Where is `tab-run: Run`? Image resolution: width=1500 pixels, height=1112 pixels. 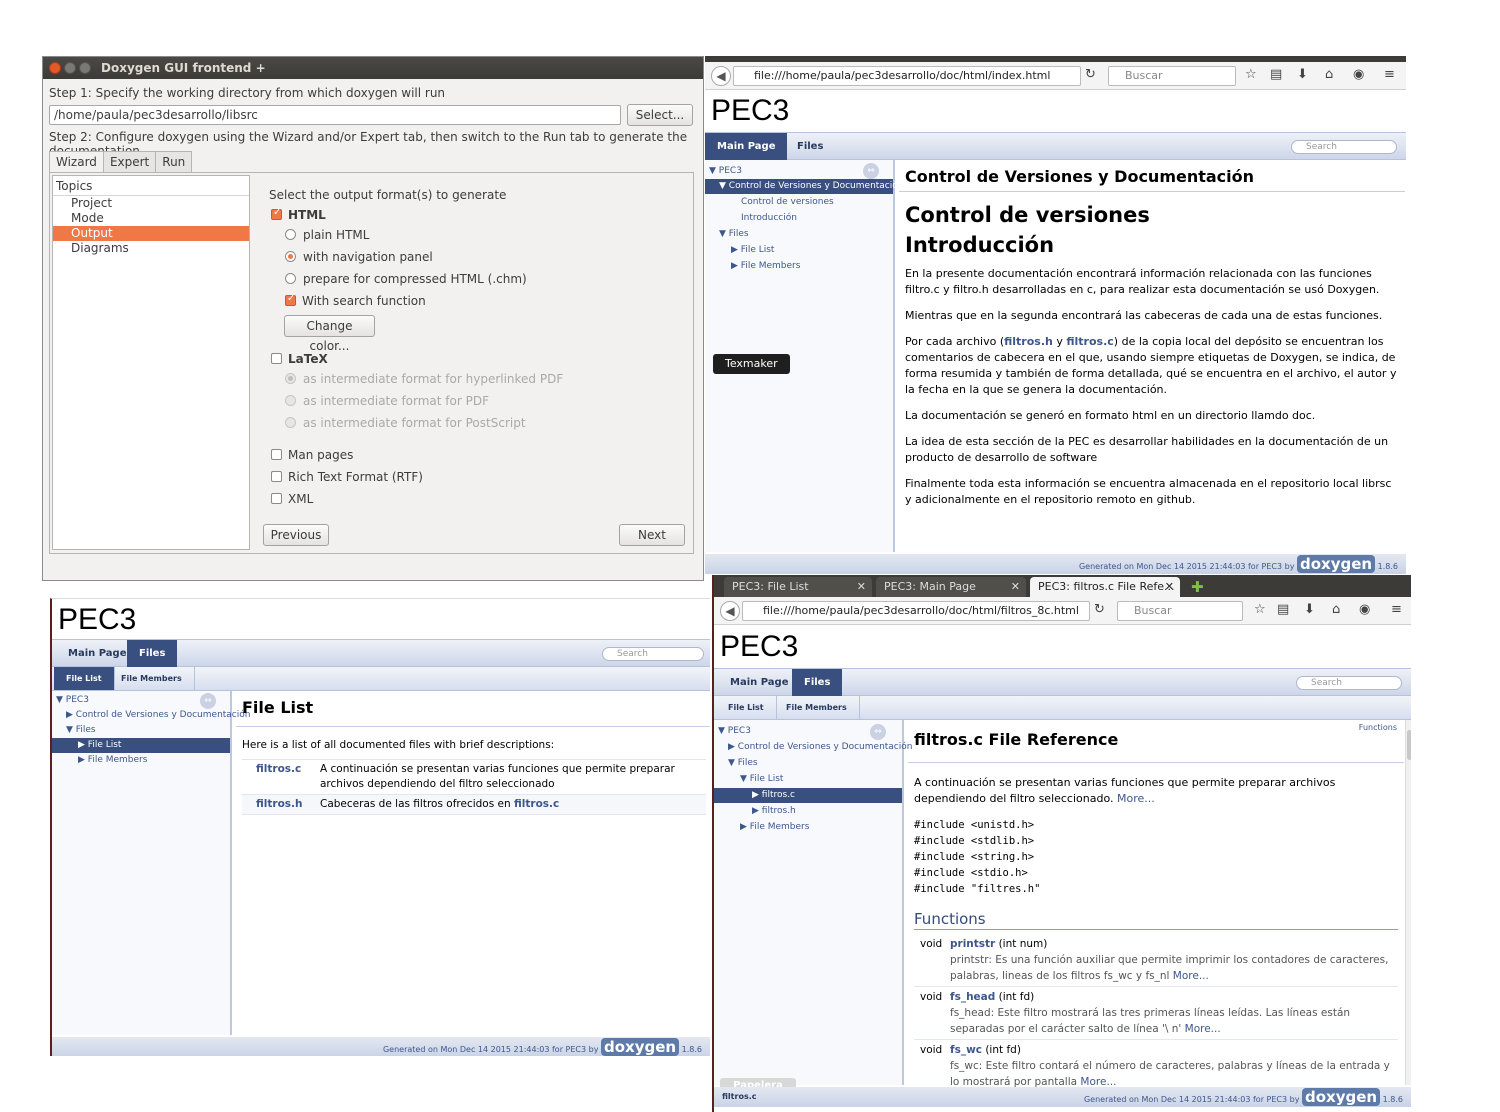 tab-run: Run is located at coordinates (174, 162).